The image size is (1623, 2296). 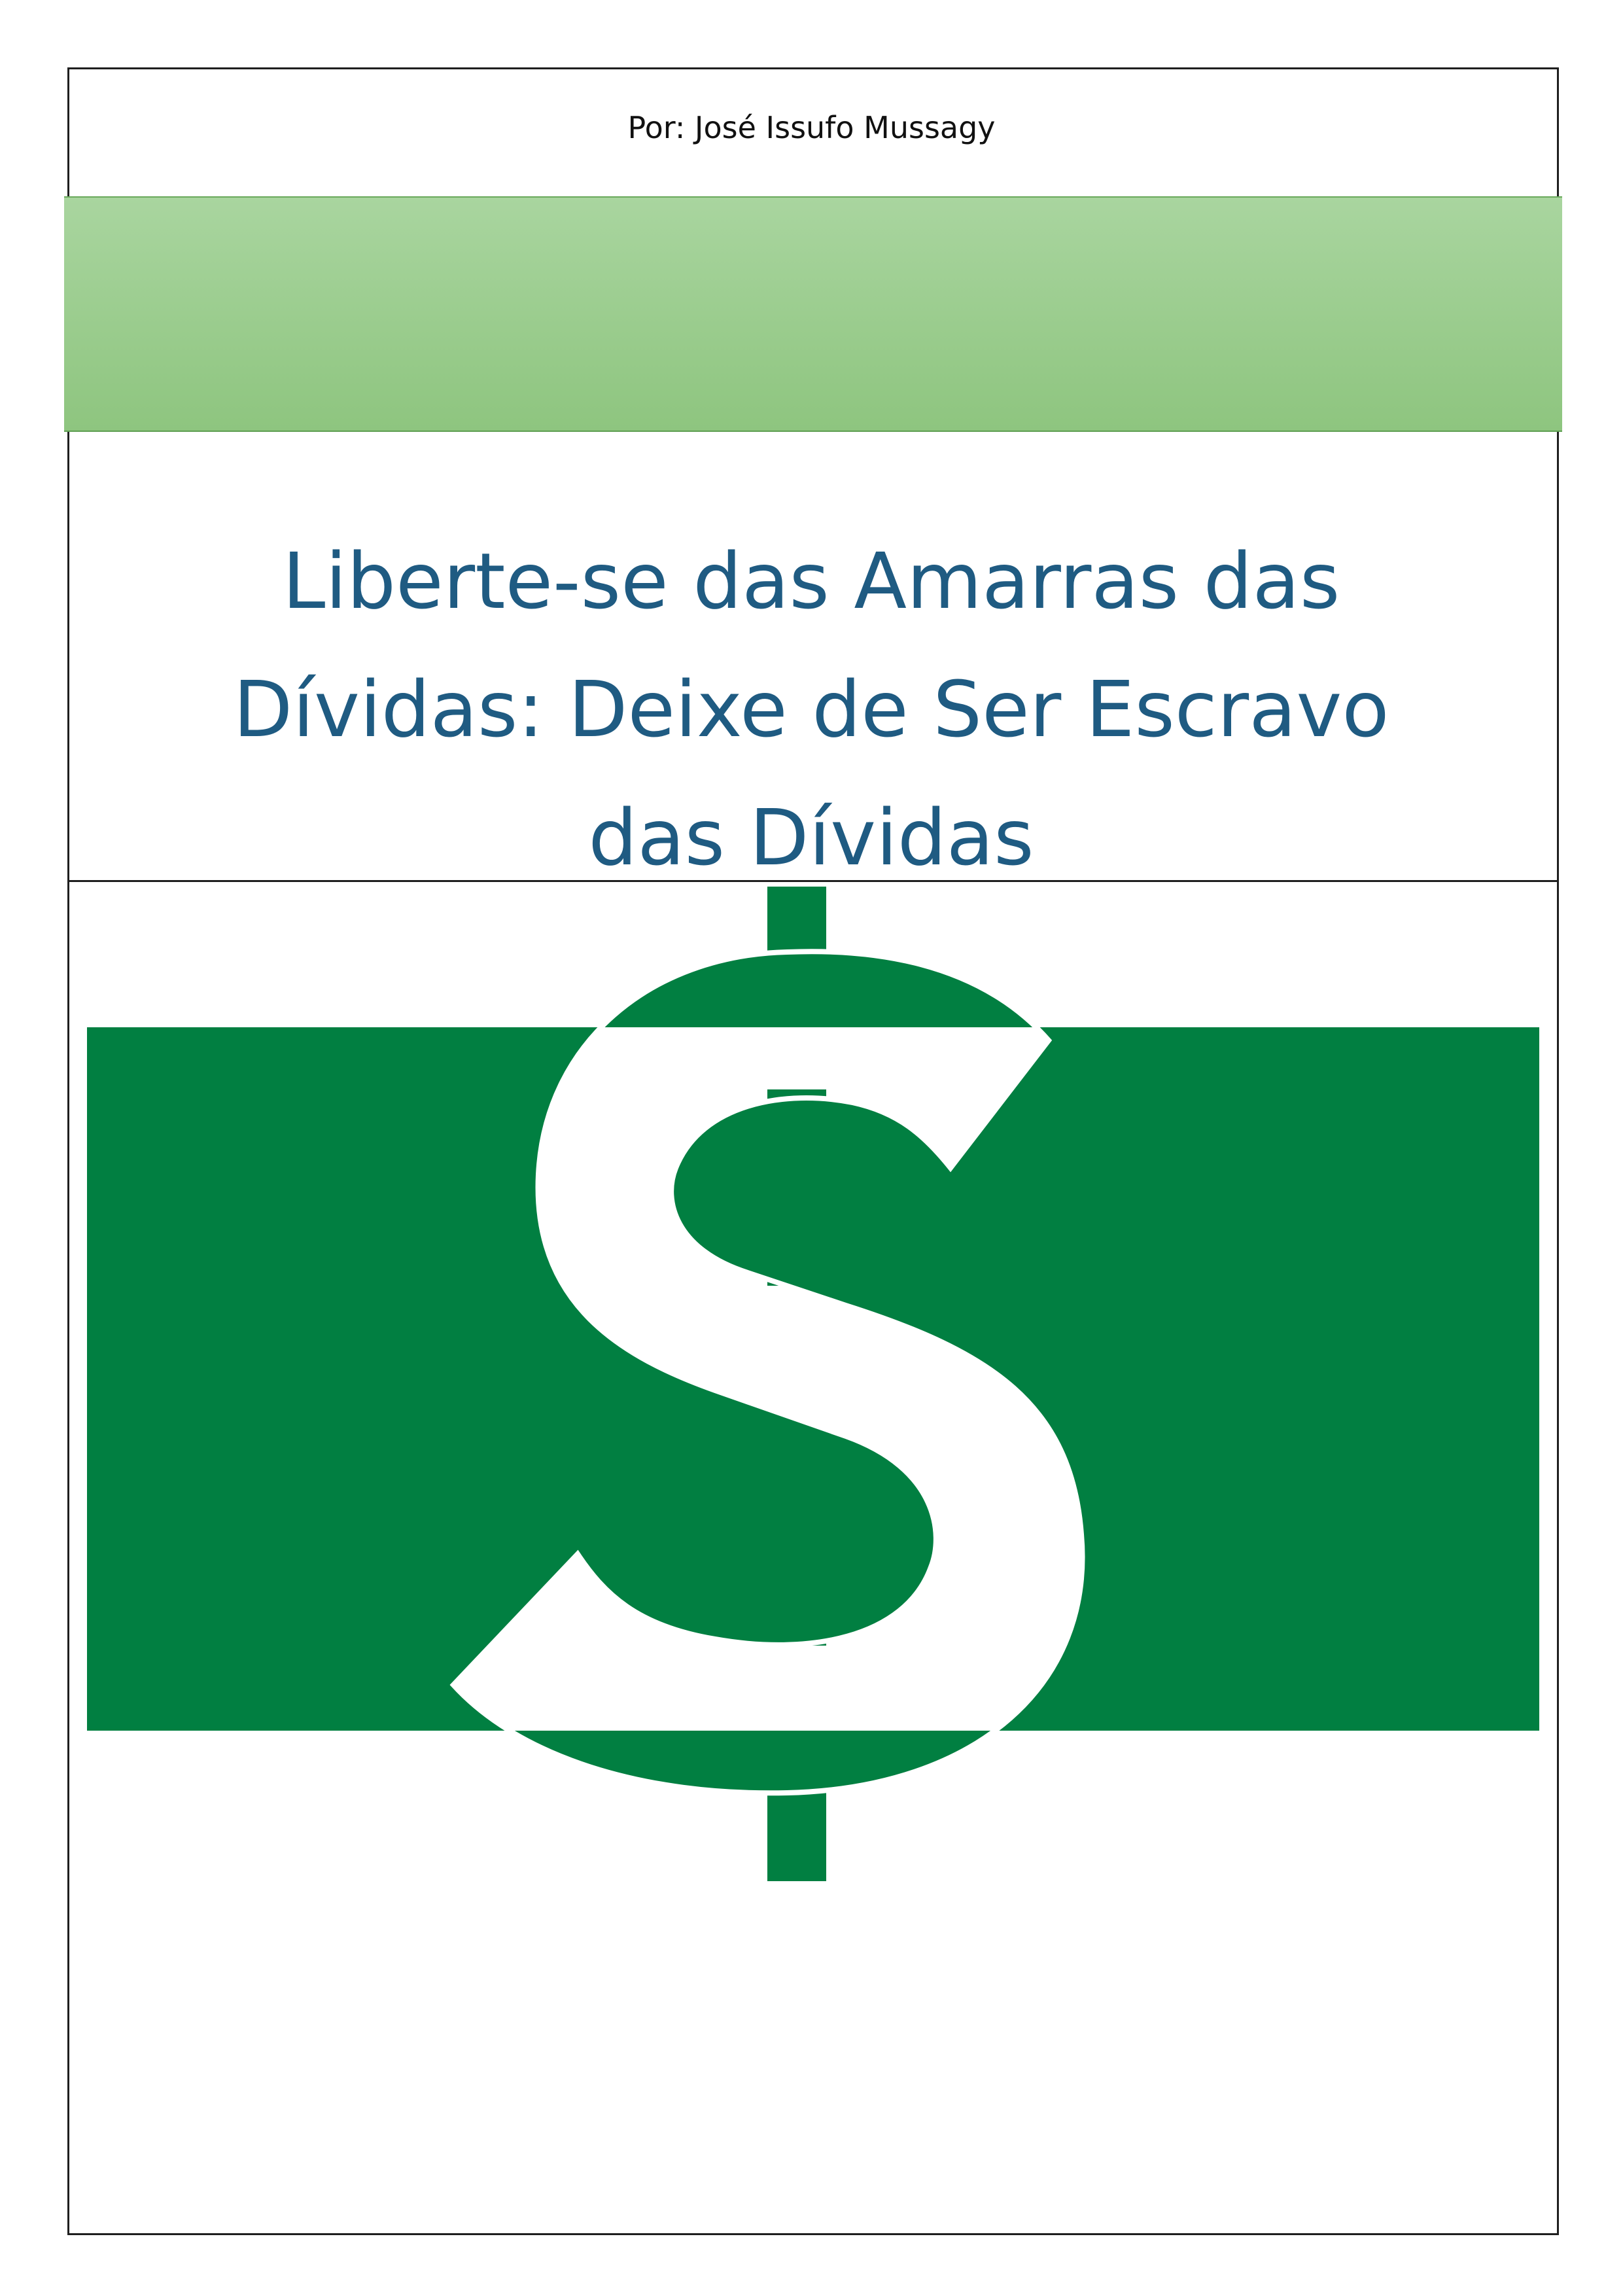 I want to click on author-line: Por: José Issufo Mussagy, so click(x=812, y=127).